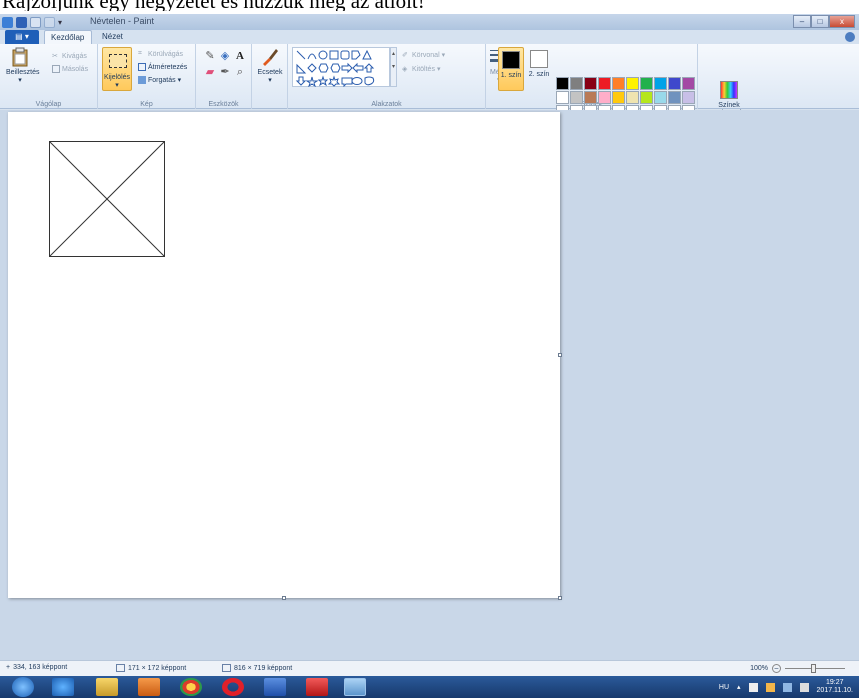  Describe the element at coordinates (560, 355) in the screenshot. I see `resize-handle-right` at that location.